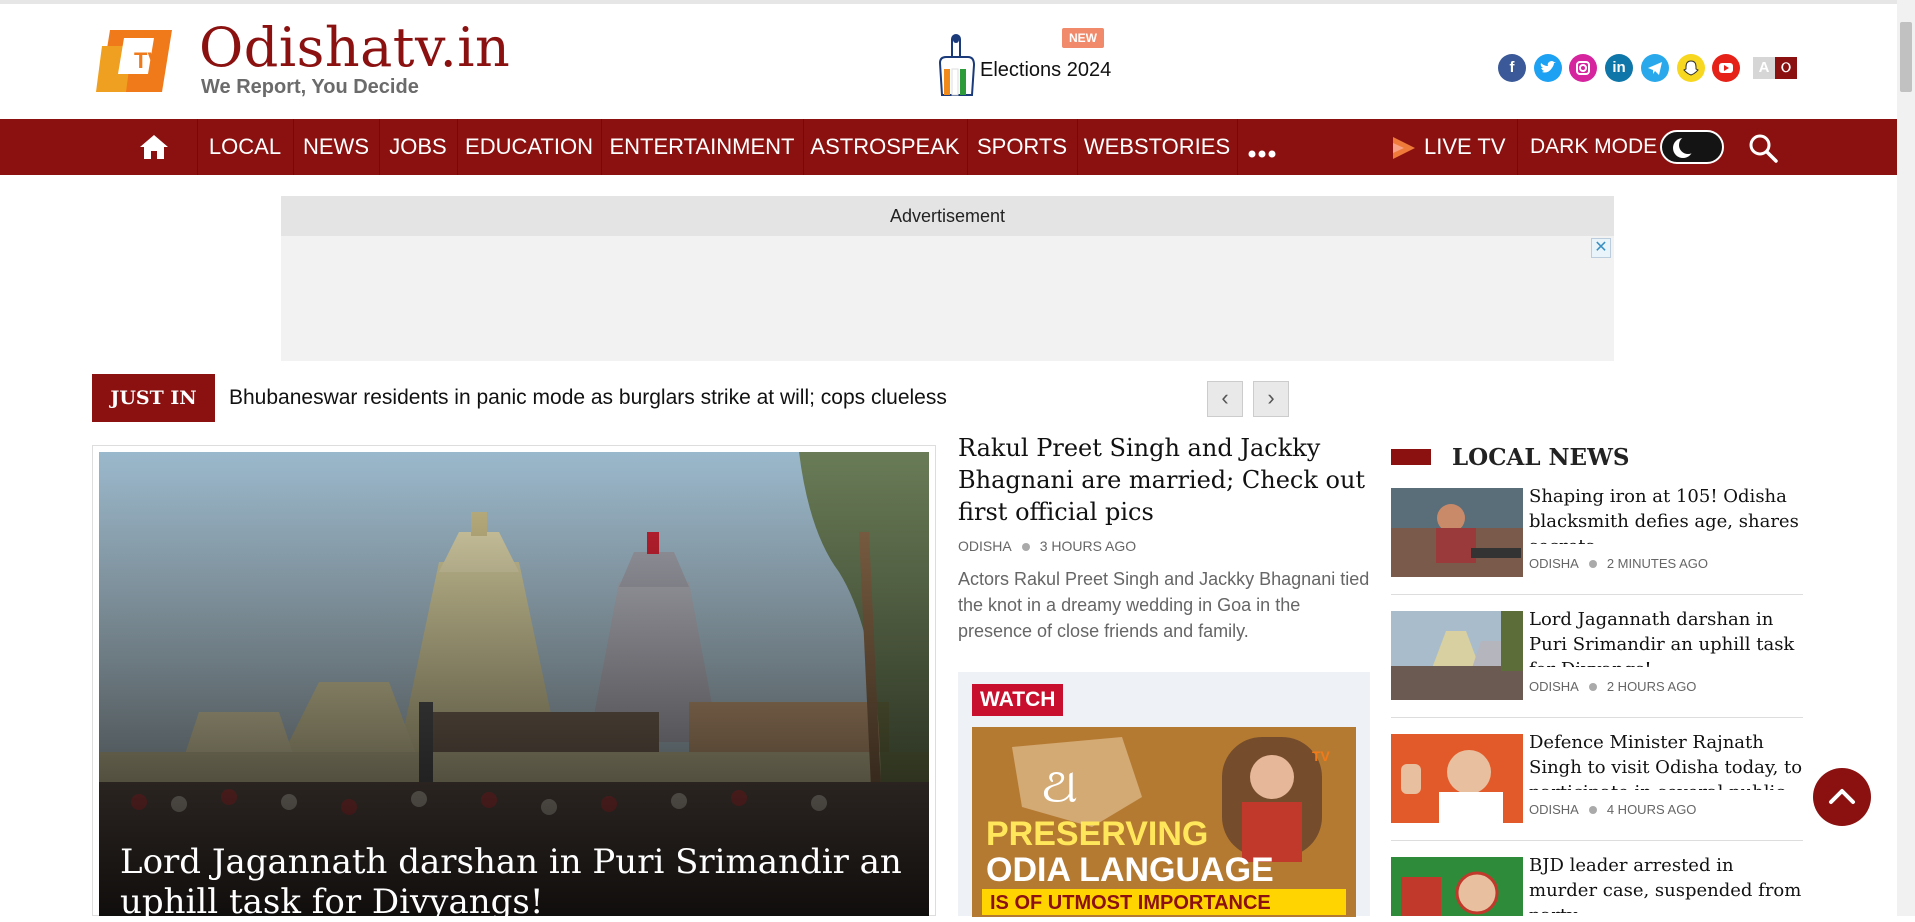 This screenshot has width=1915, height=922. What do you see at coordinates (1619, 68) in the screenshot?
I see `linkedin-icon: in` at bounding box center [1619, 68].